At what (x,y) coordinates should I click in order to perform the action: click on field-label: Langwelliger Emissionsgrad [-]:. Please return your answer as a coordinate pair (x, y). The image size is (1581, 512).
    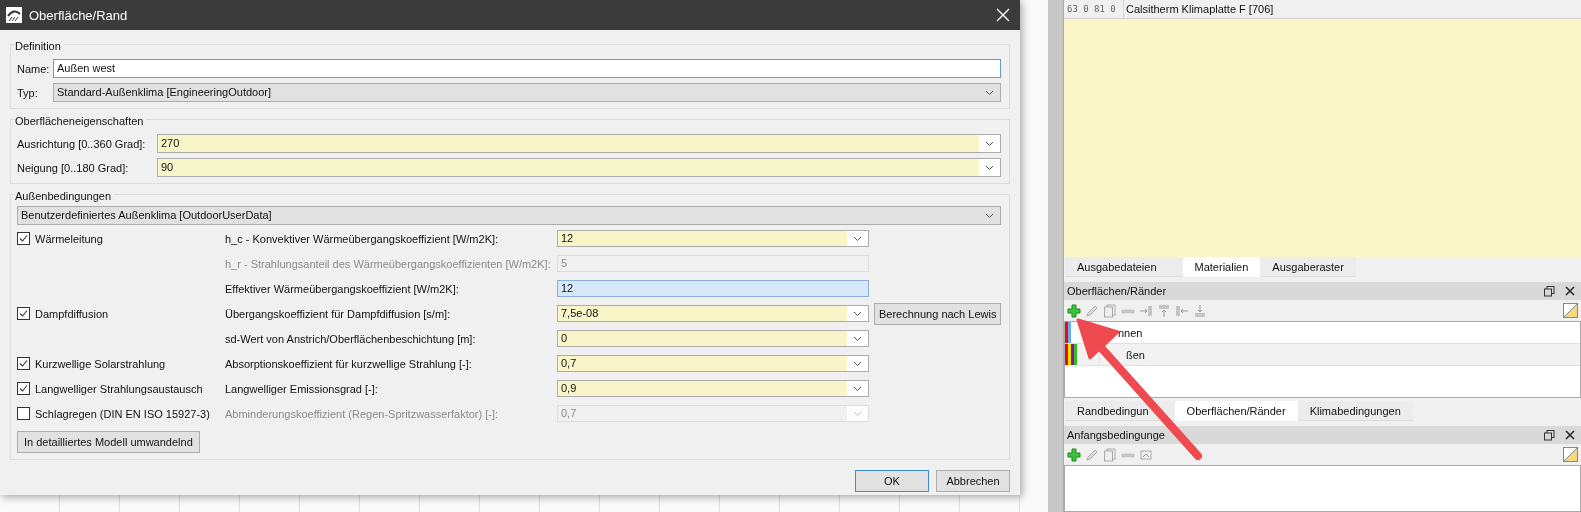
    Looking at the image, I should click on (302, 388).